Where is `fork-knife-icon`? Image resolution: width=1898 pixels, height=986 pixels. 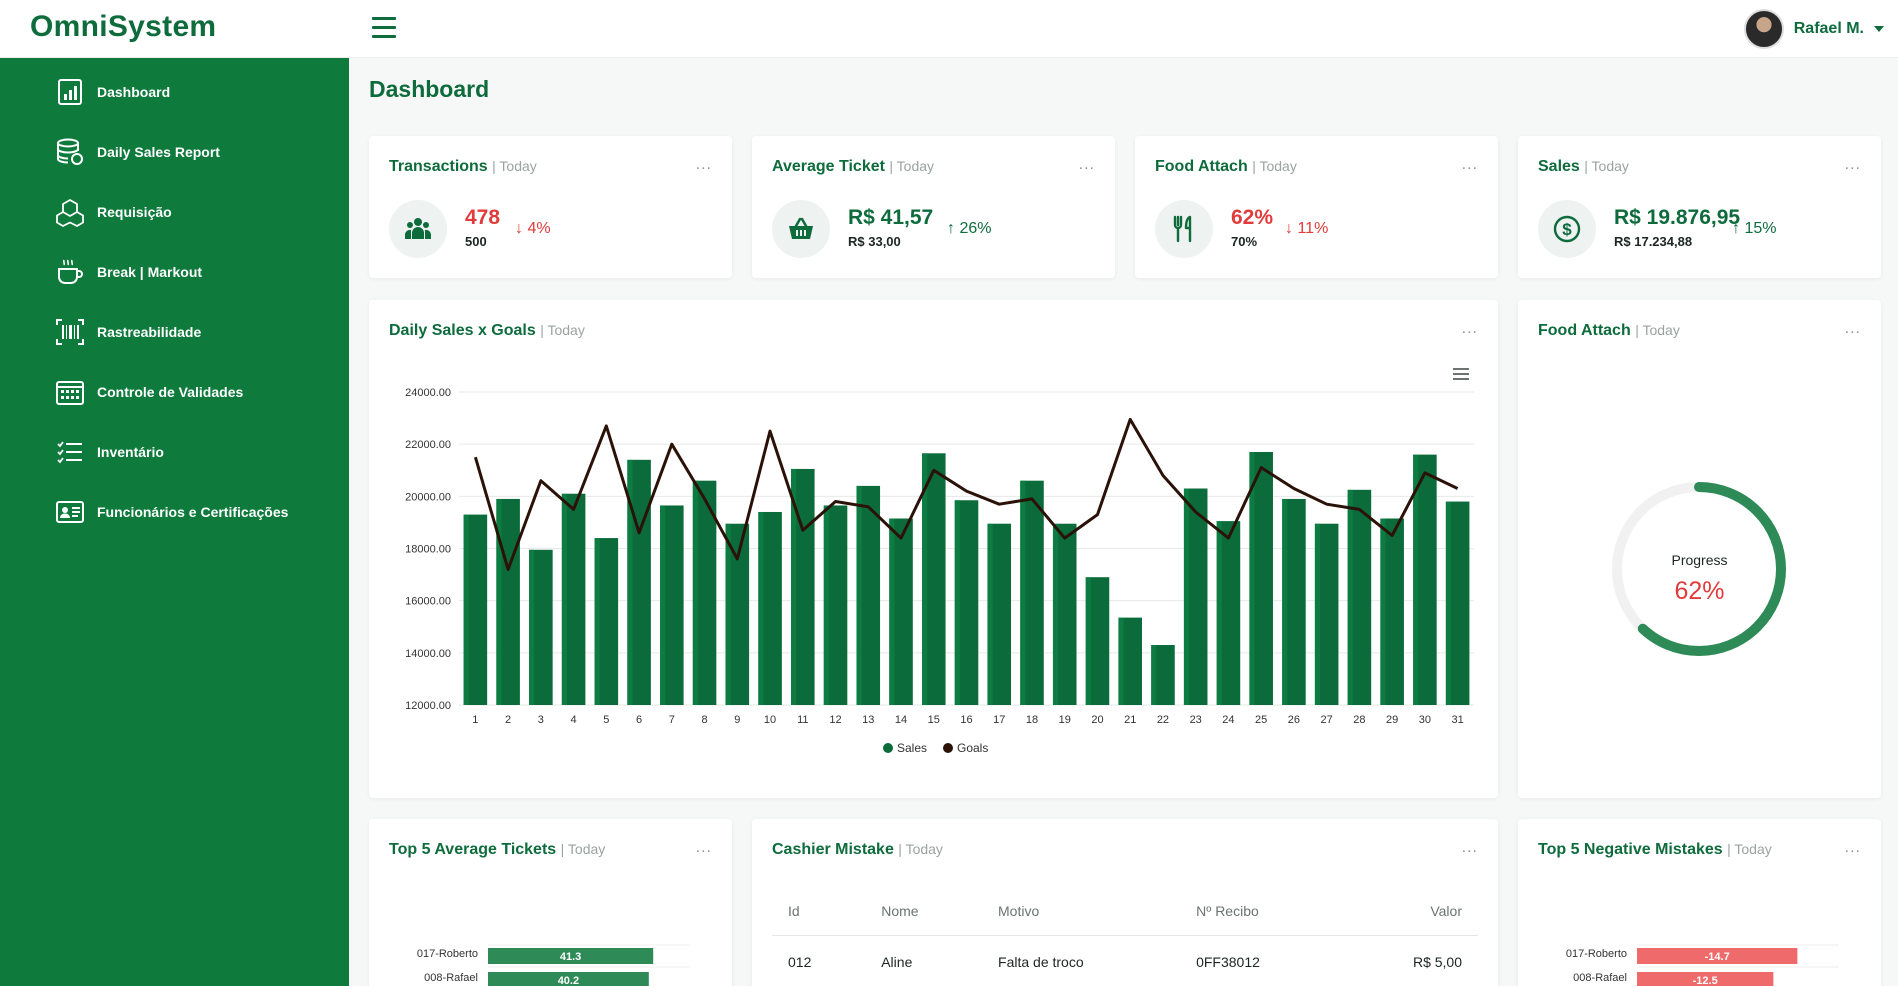
fork-knife-icon is located at coordinates (1184, 229).